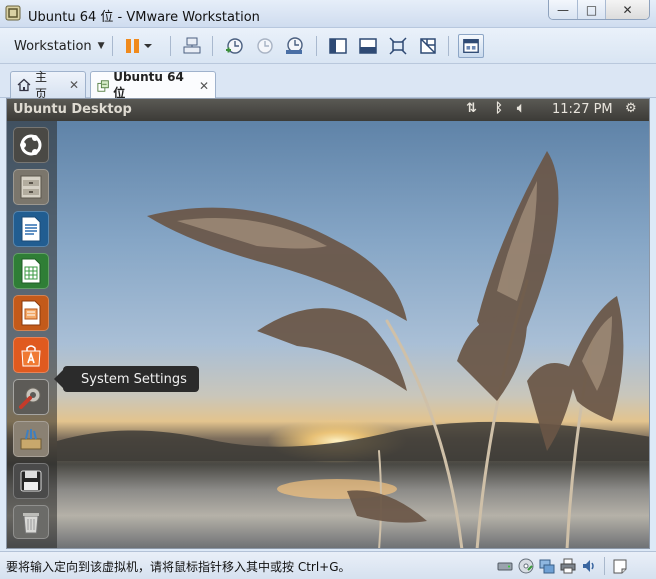  Describe the element at coordinates (604, 566) in the screenshot. I see `status-divider` at that location.